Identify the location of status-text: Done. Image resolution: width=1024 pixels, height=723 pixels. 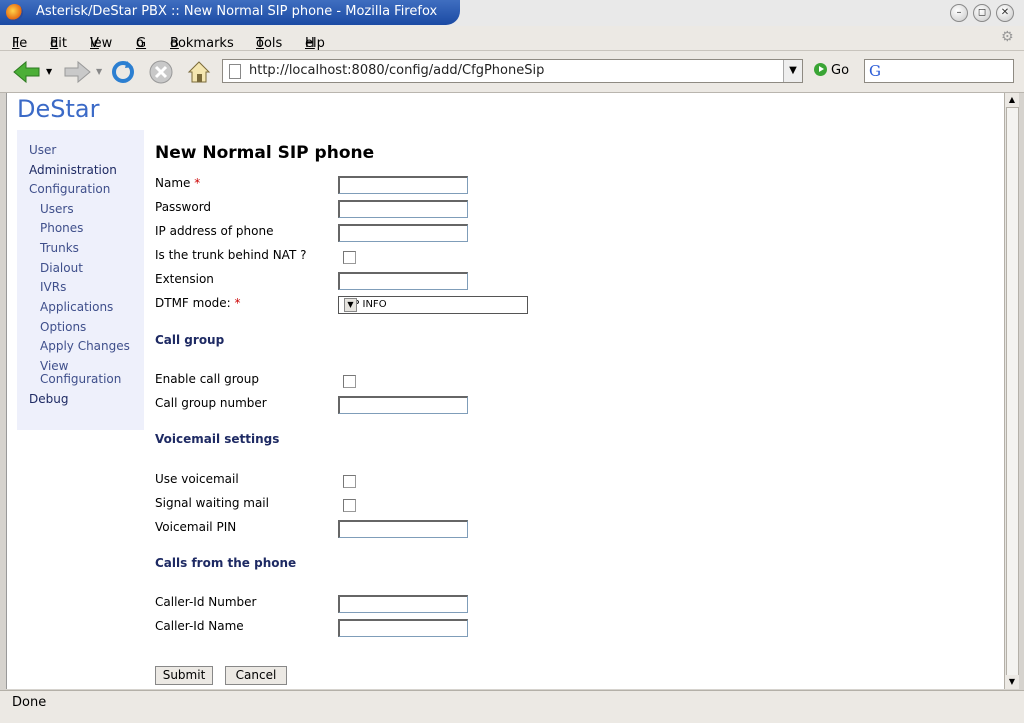
(29, 702).